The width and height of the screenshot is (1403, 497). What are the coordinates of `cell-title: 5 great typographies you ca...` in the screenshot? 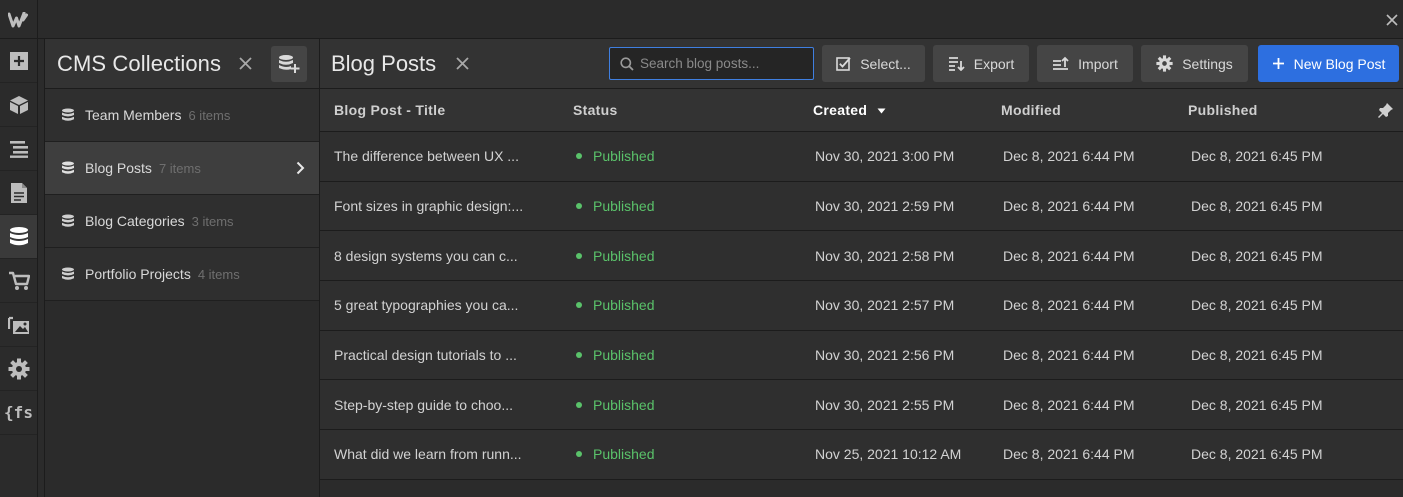 It's located at (426, 305).